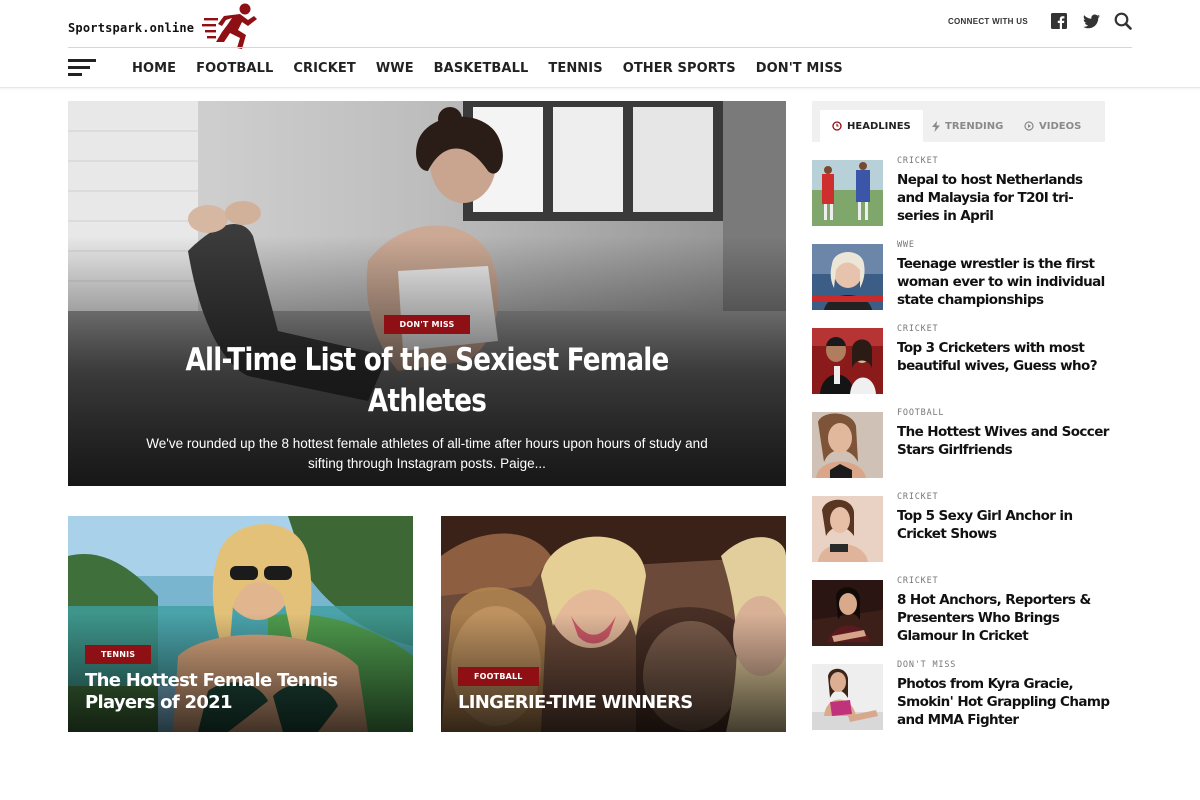 This screenshot has height=800, width=1200. Describe the element at coordinates (613, 624) in the screenshot. I see `story-card-football: FOOTBALL LINGERIE-TIME WINNERS` at that location.